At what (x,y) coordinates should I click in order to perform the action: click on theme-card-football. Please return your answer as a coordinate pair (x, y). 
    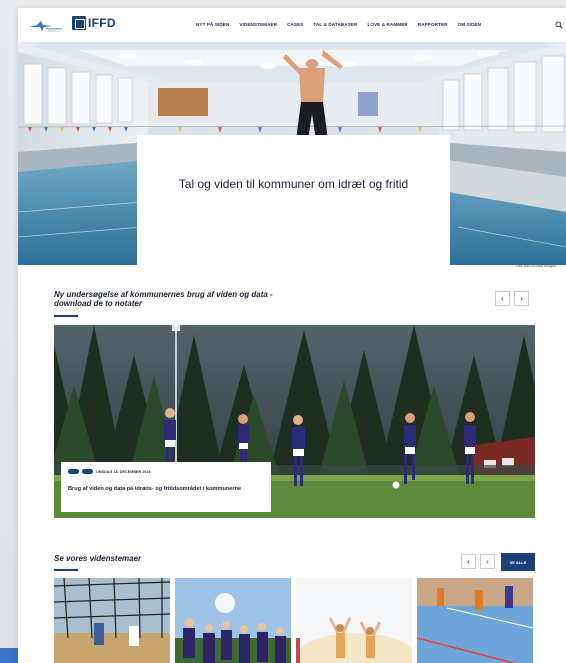
    Looking at the image, I should click on (233, 620).